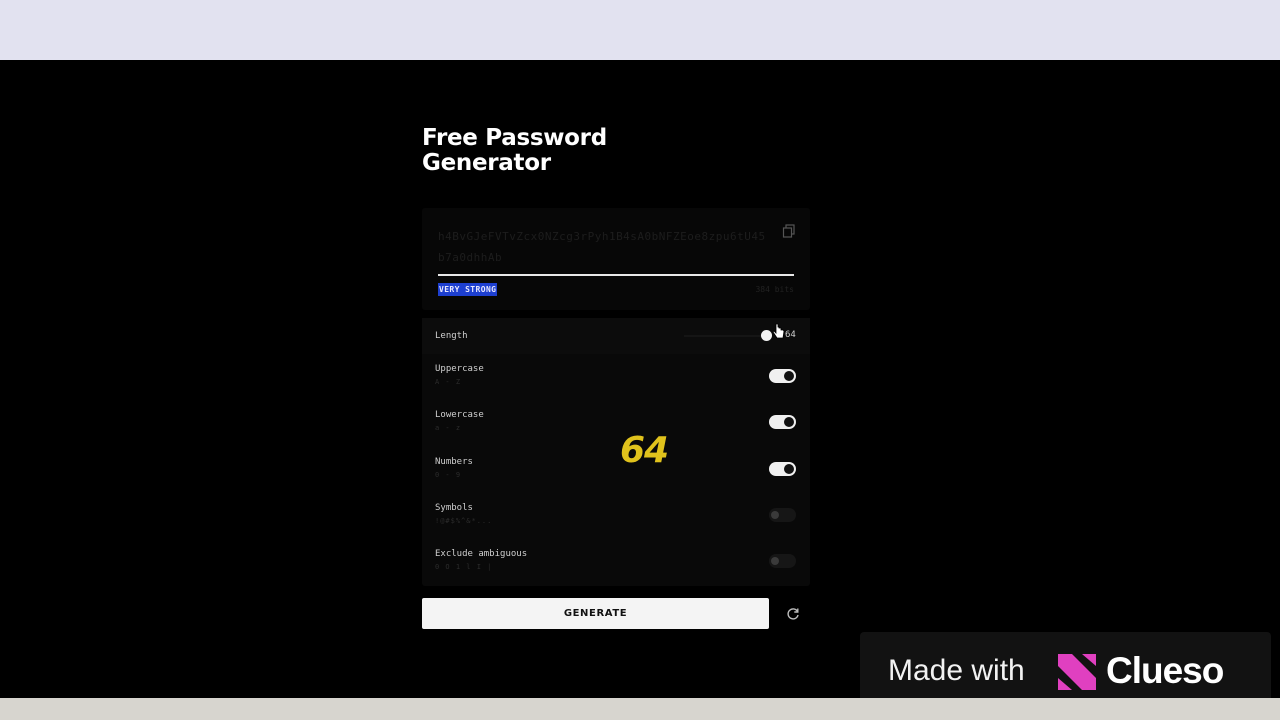  Describe the element at coordinates (782, 515) in the screenshot. I see `toggle-symbols` at that location.